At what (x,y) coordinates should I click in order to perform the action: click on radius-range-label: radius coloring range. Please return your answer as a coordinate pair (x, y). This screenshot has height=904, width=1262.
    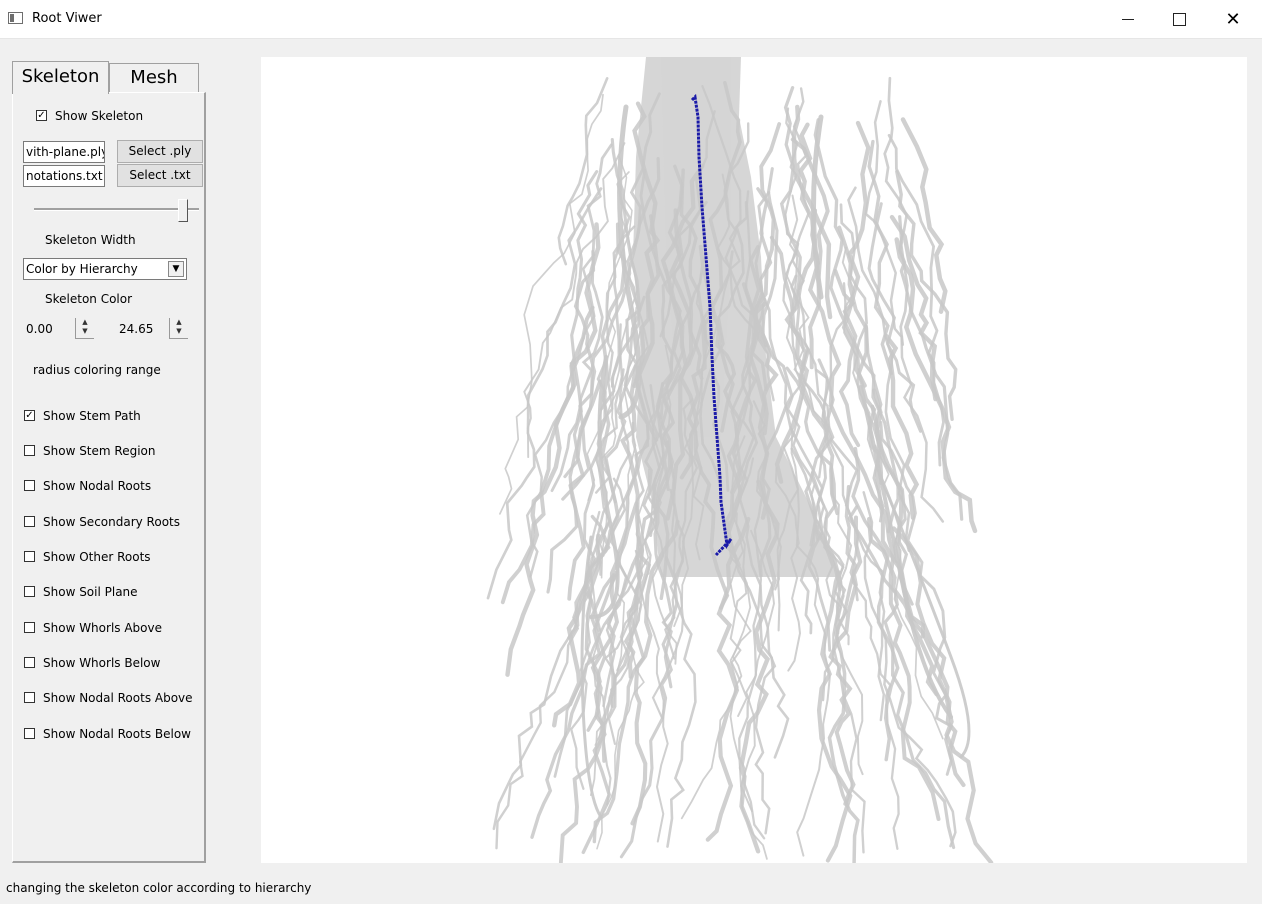
    Looking at the image, I should click on (97, 370).